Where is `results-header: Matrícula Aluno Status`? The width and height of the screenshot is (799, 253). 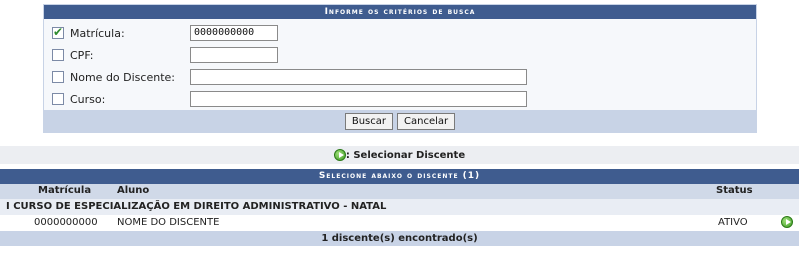
results-header: Matrícula Aluno Status is located at coordinates (399, 191).